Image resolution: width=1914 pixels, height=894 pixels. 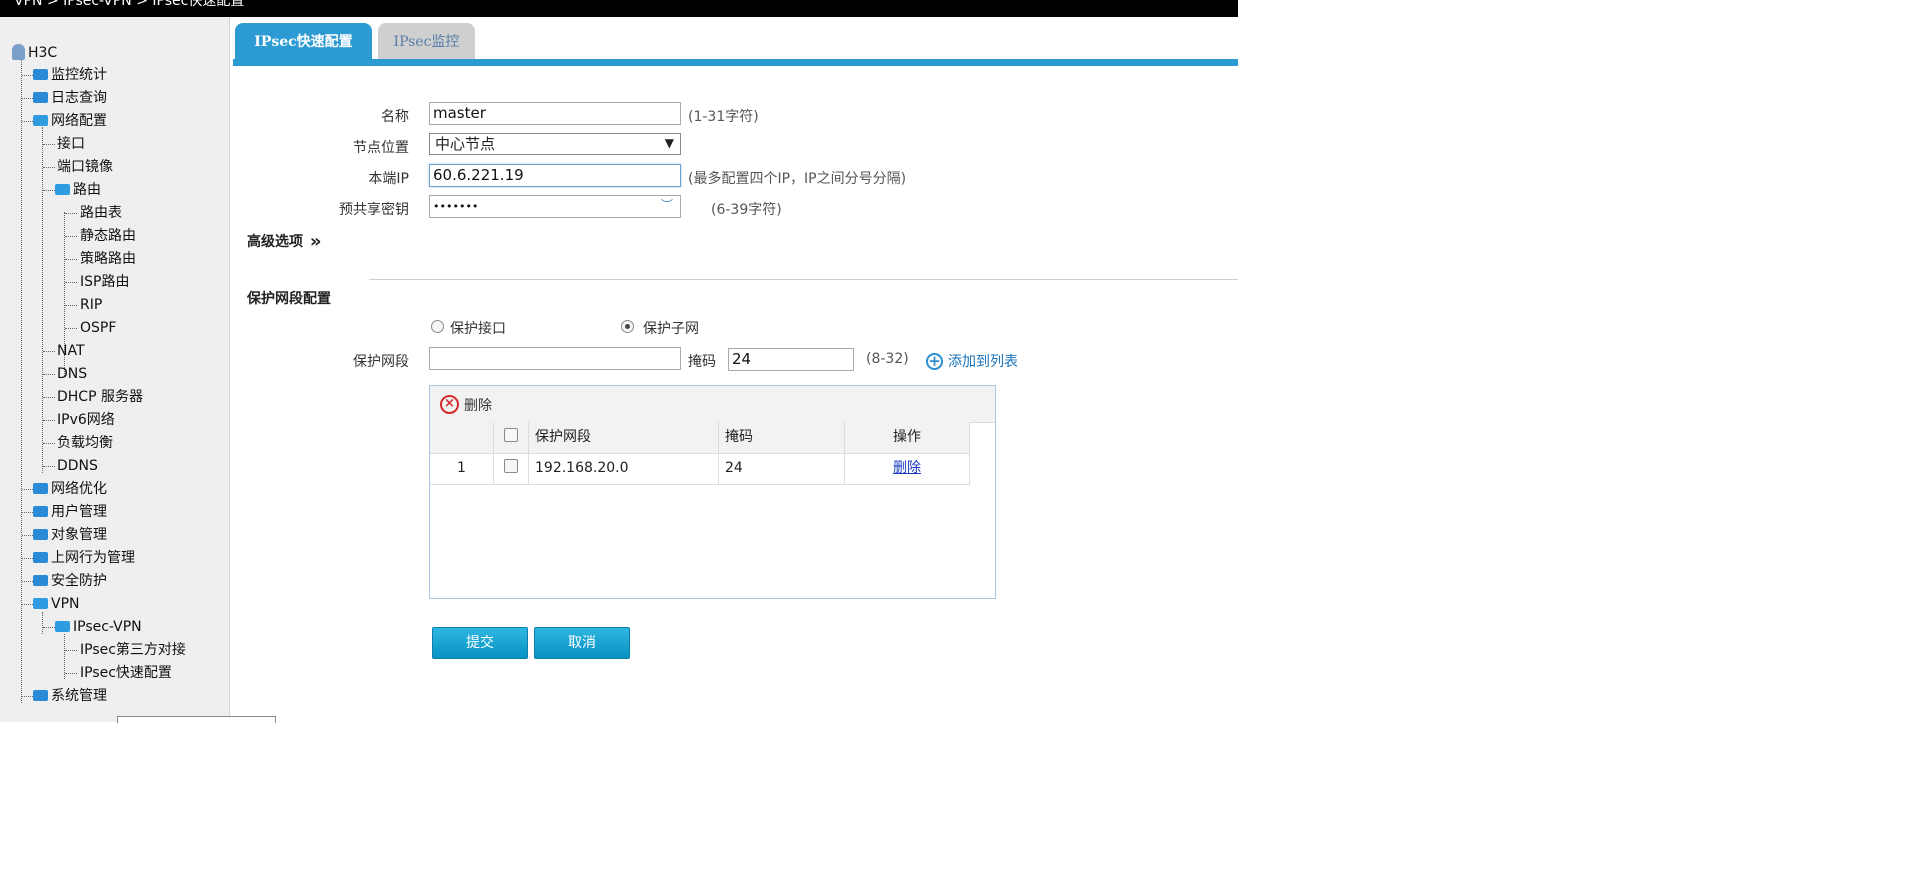 What do you see at coordinates (449, 404) in the screenshot?
I see `delete-circle-icon: ×` at bounding box center [449, 404].